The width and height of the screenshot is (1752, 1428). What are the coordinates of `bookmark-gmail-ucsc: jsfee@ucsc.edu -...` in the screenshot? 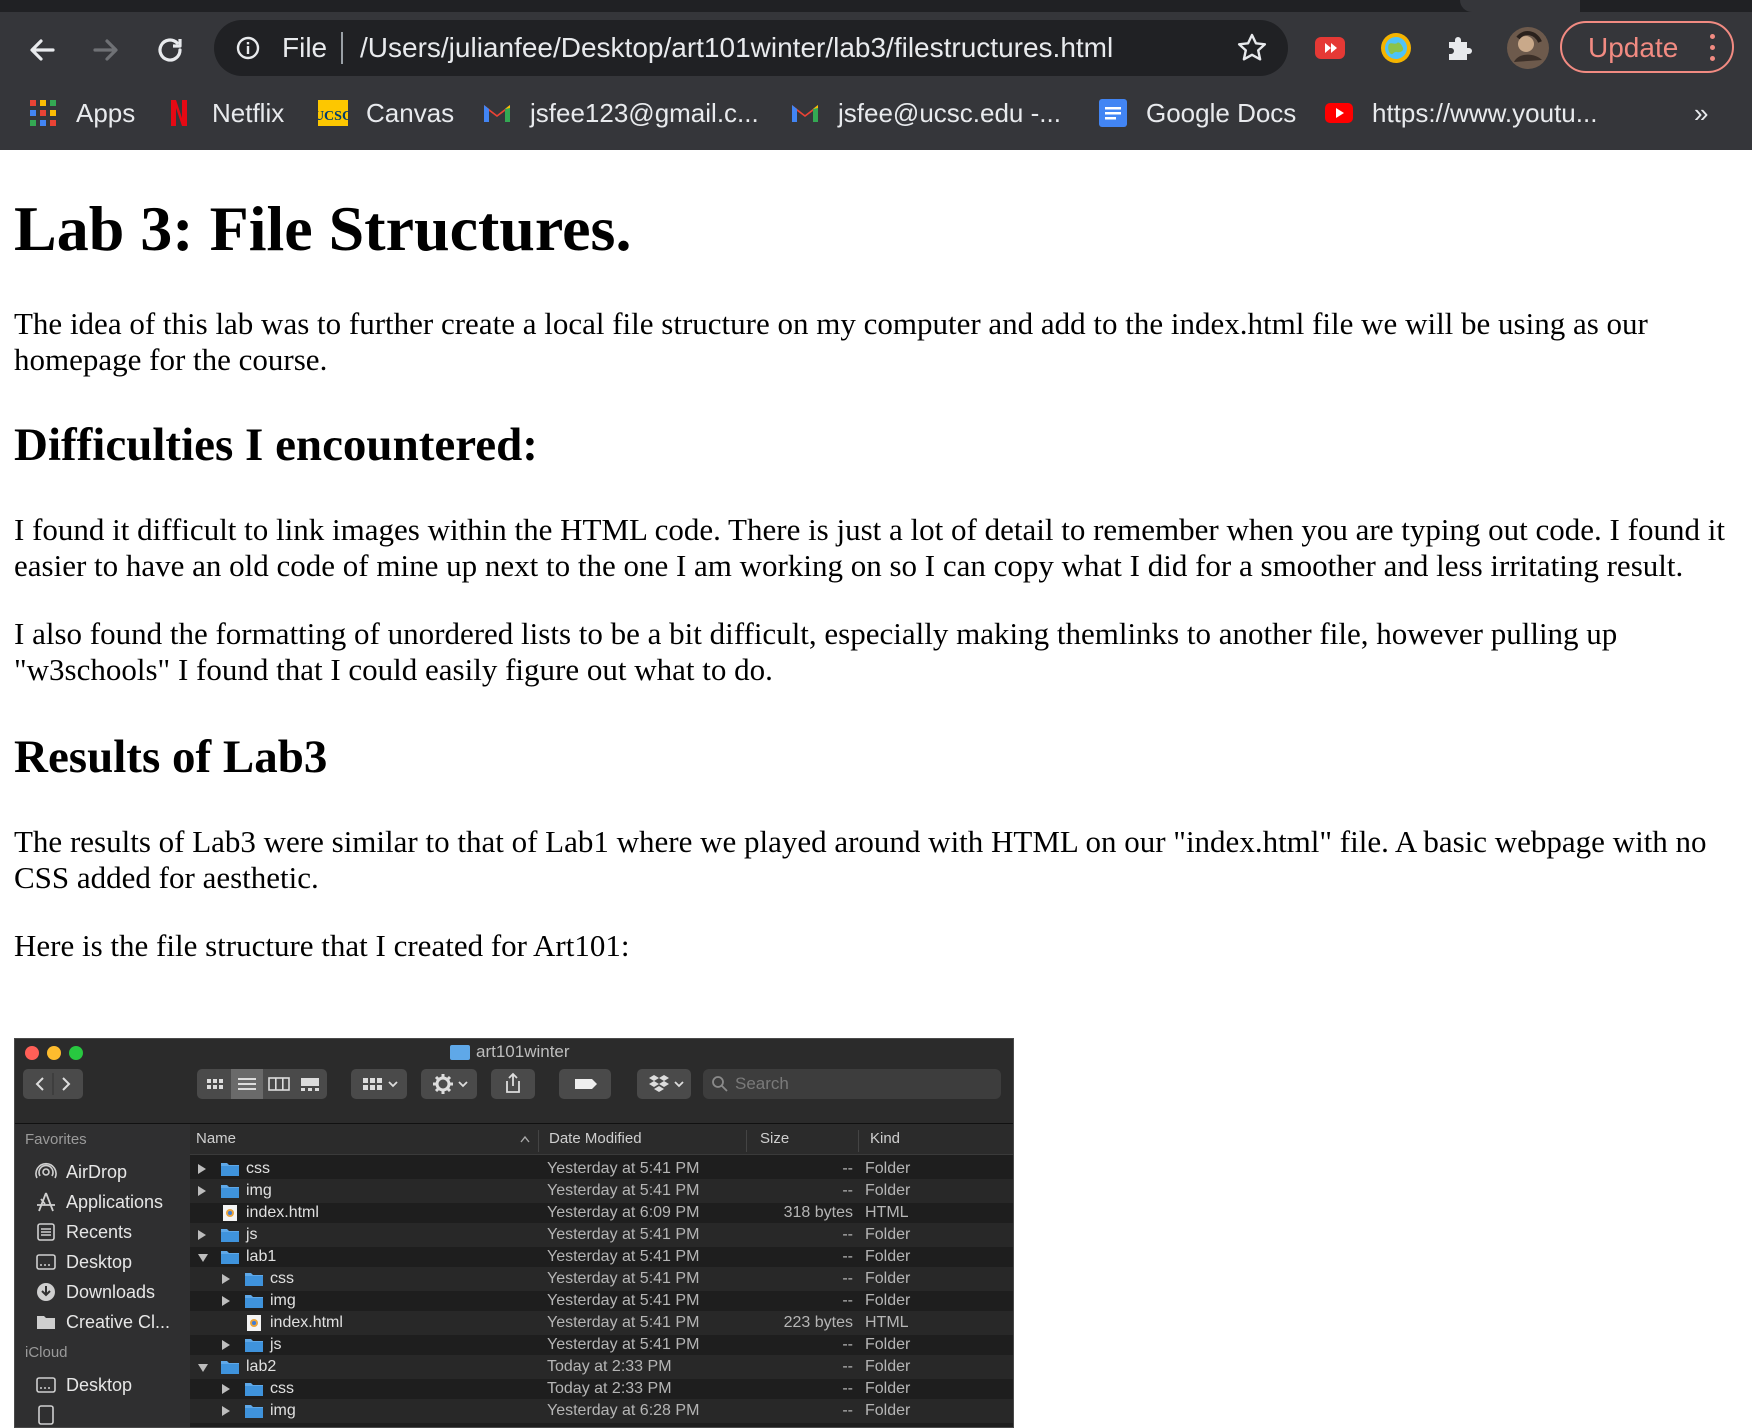 It's located at (925, 113).